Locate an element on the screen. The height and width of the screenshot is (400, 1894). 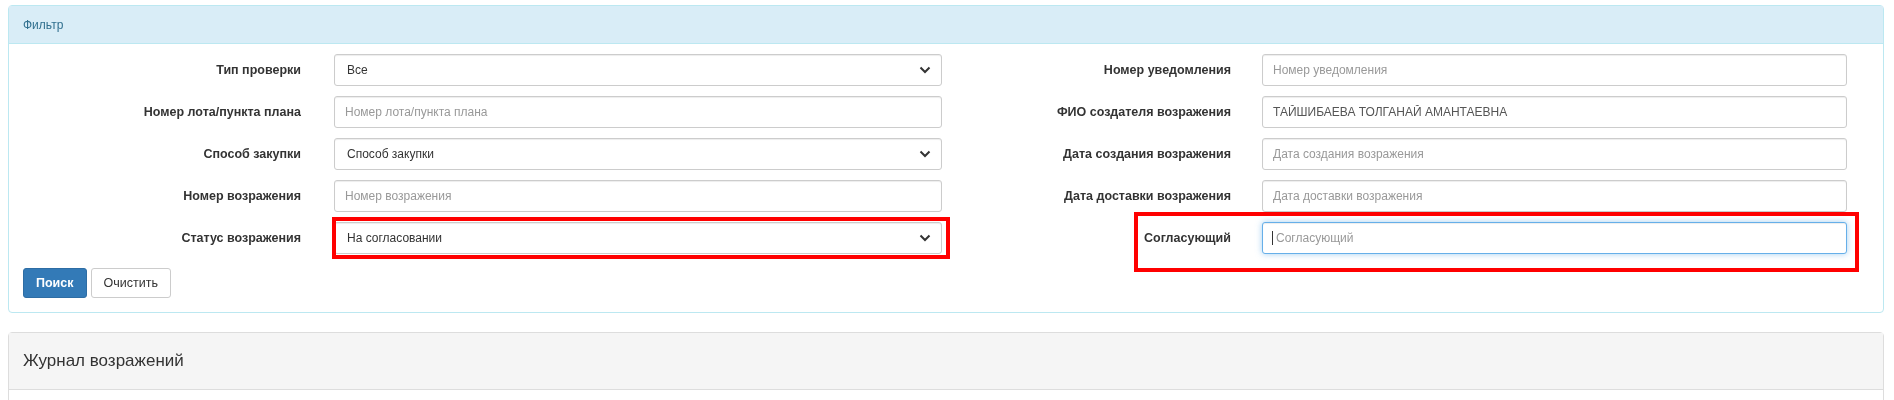
field-label: Дата доставки возражения is located at coordinates (1147, 196).